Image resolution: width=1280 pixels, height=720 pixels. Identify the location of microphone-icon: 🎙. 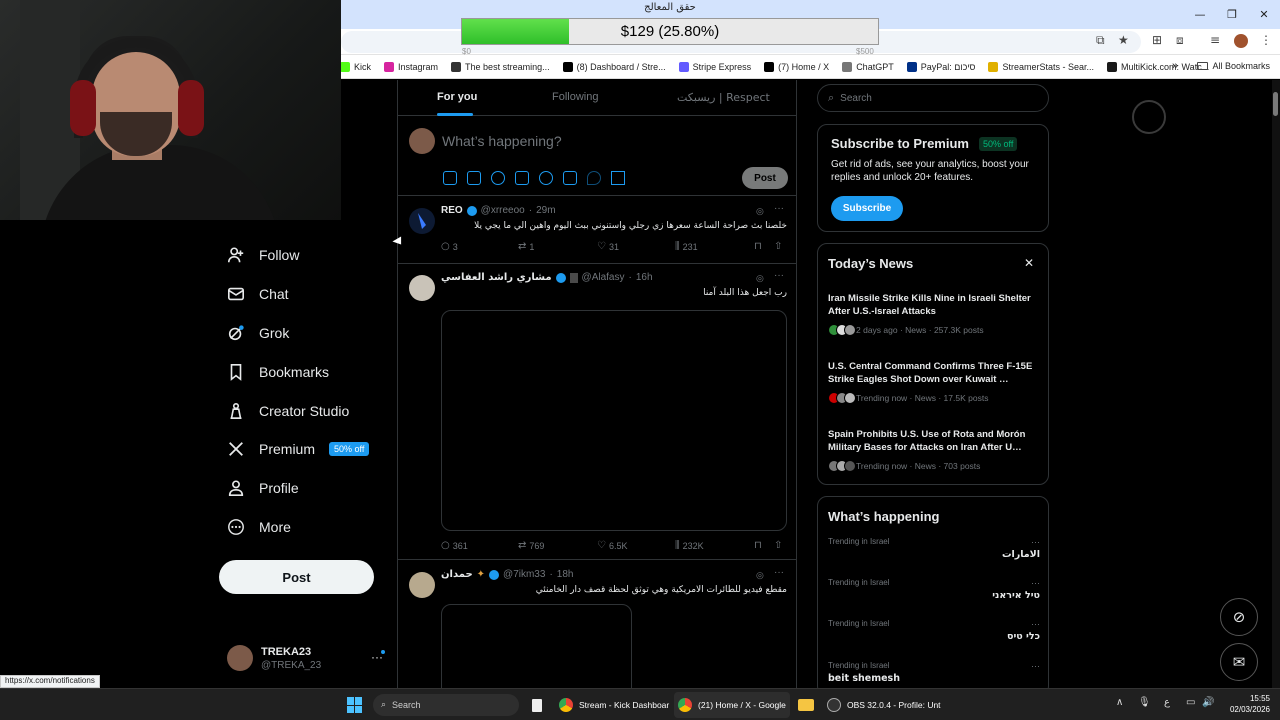
(1144, 702).